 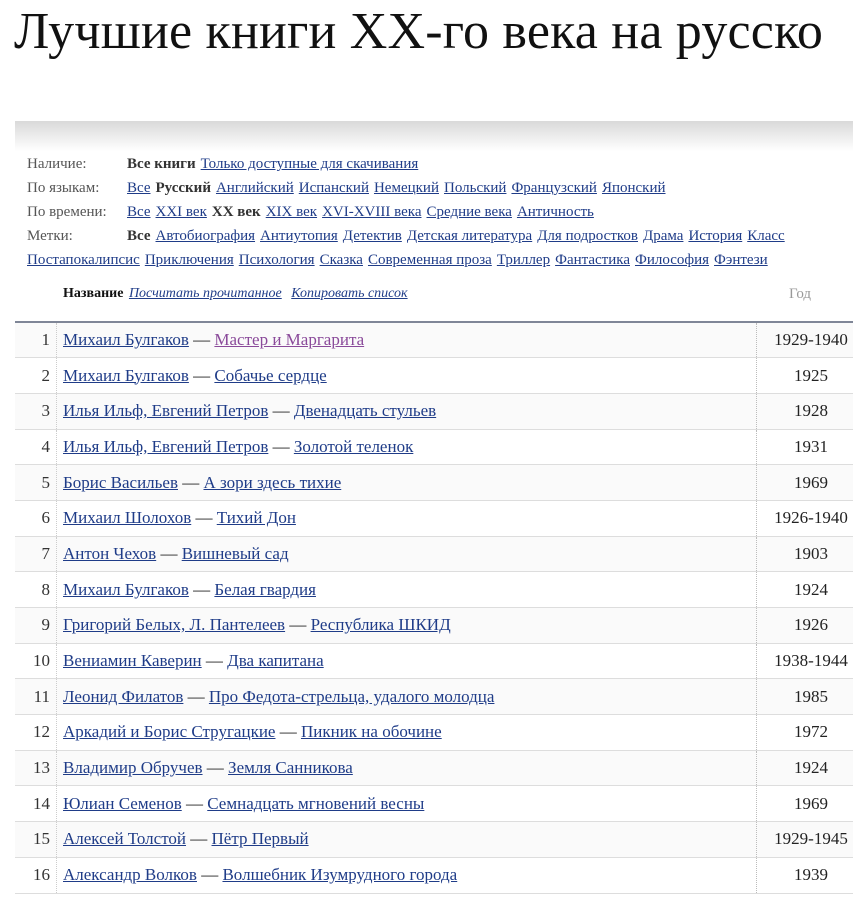 I want to click on page-title: Лучшие книги XX-го века на русско, so click(x=419, y=31).